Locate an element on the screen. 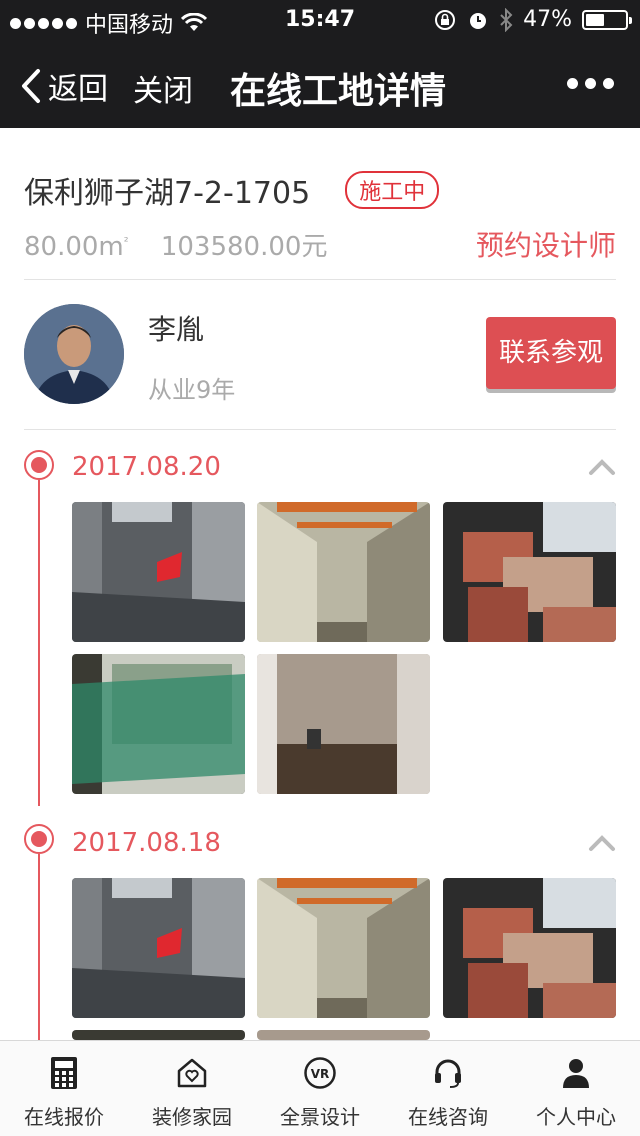  tab-label: 在线报价 is located at coordinates (64, 1117).